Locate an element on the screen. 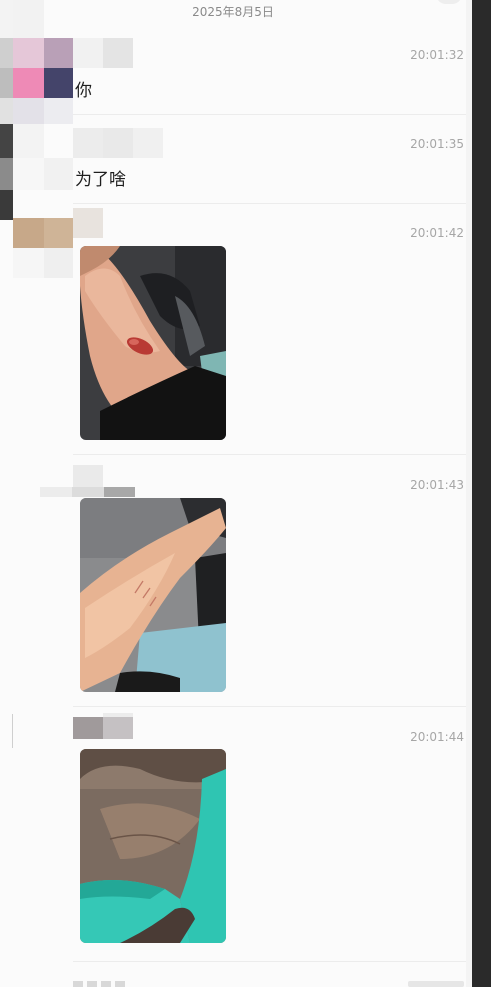 Image resolution: width=491 pixels, height=987 pixels. message-timestamp: 20:01:43 is located at coordinates (437, 485).